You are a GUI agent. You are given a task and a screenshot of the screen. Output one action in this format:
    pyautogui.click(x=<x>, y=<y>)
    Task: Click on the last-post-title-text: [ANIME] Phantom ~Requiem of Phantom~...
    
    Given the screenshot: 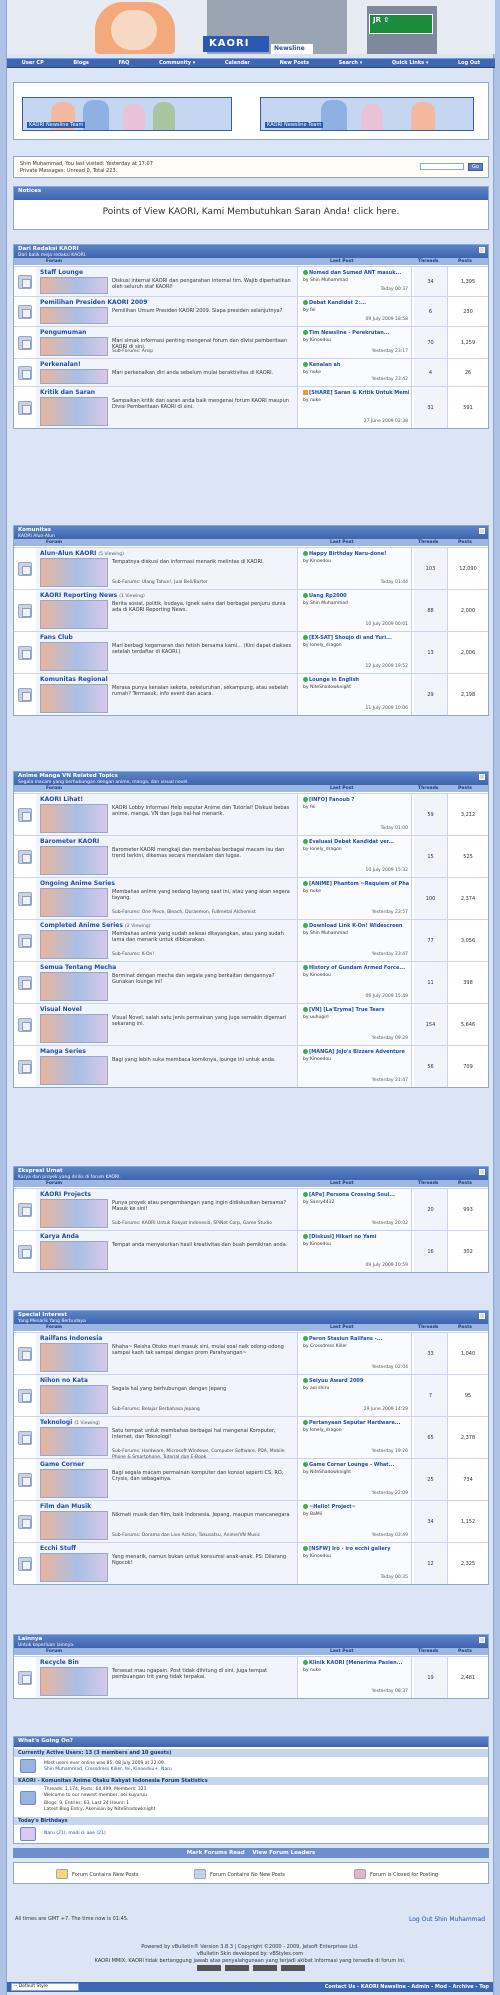 What is the action you would take?
    pyautogui.click(x=359, y=884)
    